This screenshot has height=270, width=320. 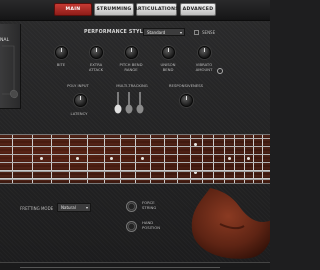 What do you see at coordinates (204, 52) in the screenshot?
I see `vibrato-amount-knob` at bounding box center [204, 52].